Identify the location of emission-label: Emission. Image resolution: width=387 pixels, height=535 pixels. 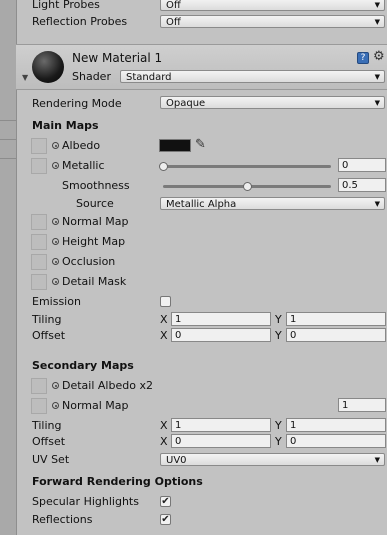
(56, 301).